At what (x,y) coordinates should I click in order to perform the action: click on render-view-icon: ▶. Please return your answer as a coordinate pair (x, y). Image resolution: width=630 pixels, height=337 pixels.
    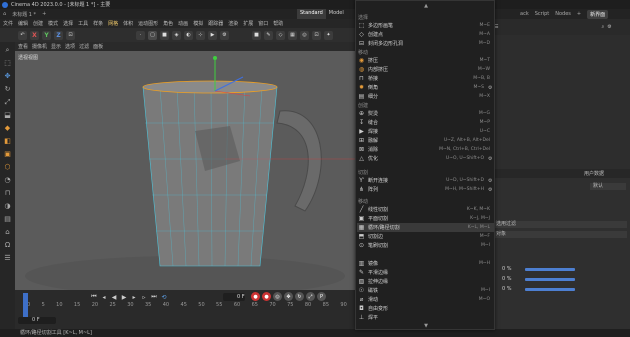
    Looking at the image, I should click on (212, 35).